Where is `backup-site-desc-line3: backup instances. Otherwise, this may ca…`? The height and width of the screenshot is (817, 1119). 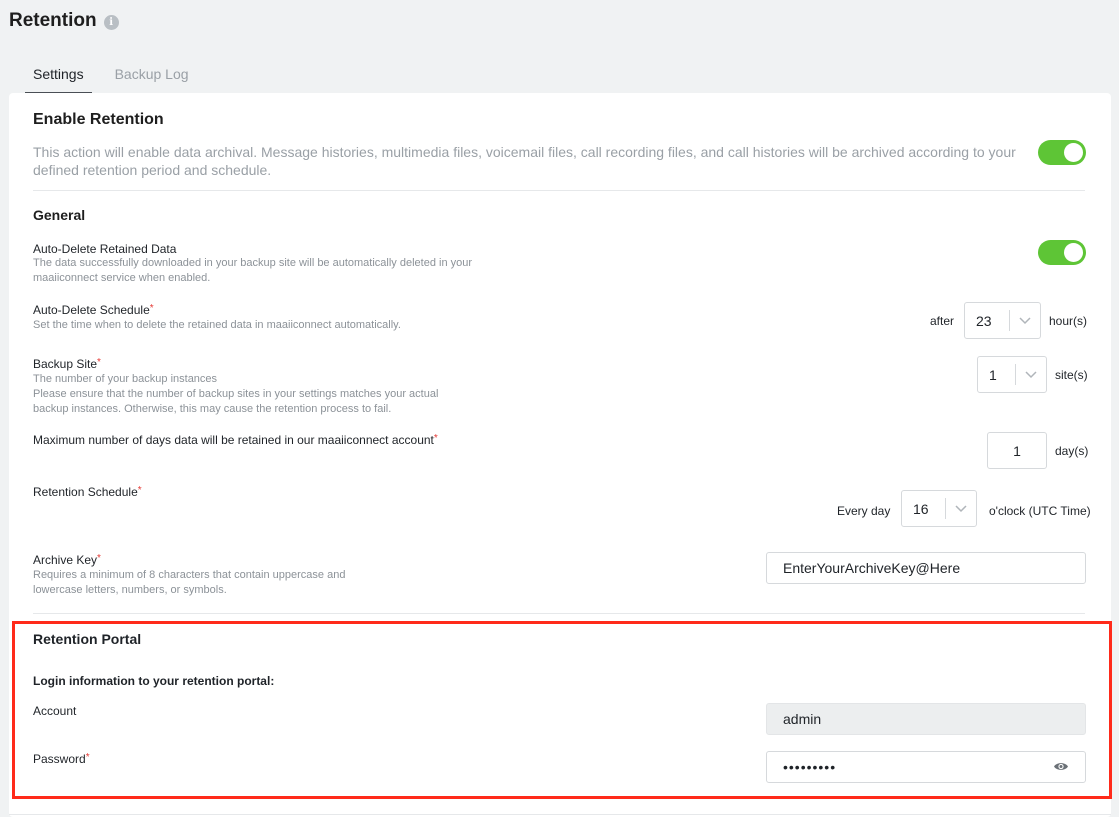 backup-site-desc-line3: backup instances. Otherwise, this may ca… is located at coordinates (212, 409).